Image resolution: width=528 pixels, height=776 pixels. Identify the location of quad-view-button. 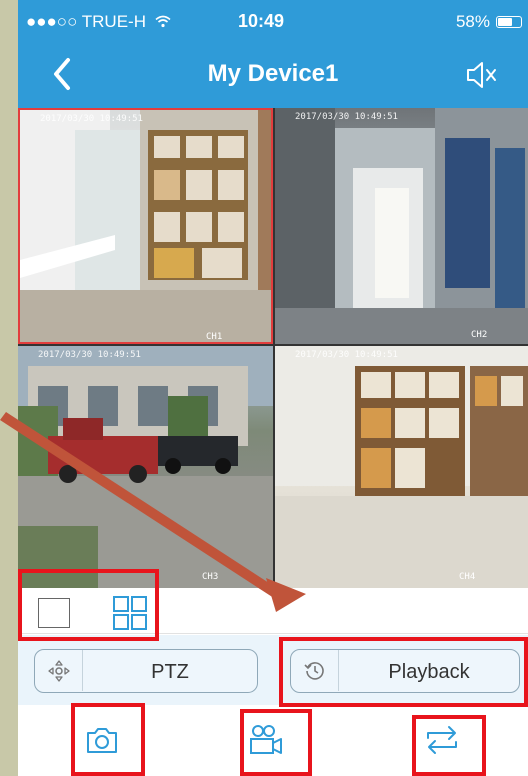
(130, 613).